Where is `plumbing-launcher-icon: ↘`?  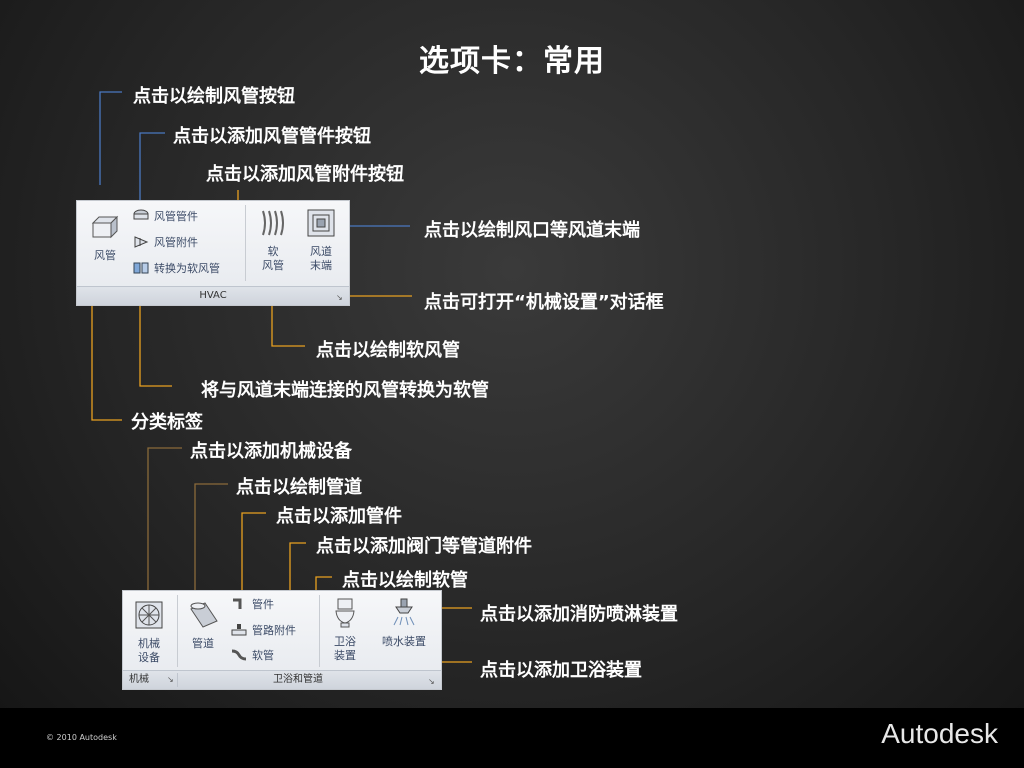
plumbing-launcher-icon: ↘ is located at coordinates (432, 681).